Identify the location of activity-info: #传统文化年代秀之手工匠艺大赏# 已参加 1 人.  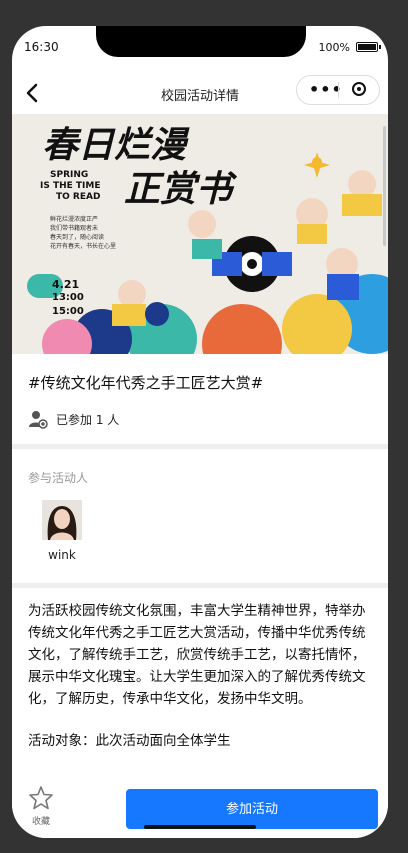
(200, 399).